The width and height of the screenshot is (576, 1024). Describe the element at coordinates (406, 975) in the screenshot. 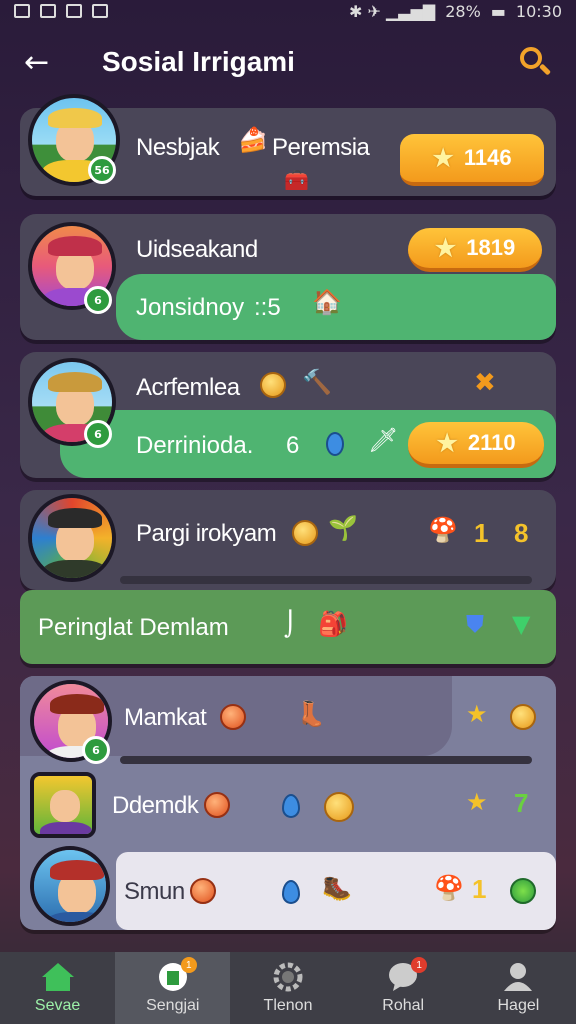

I see `chat-bubble-icon: 1` at that location.